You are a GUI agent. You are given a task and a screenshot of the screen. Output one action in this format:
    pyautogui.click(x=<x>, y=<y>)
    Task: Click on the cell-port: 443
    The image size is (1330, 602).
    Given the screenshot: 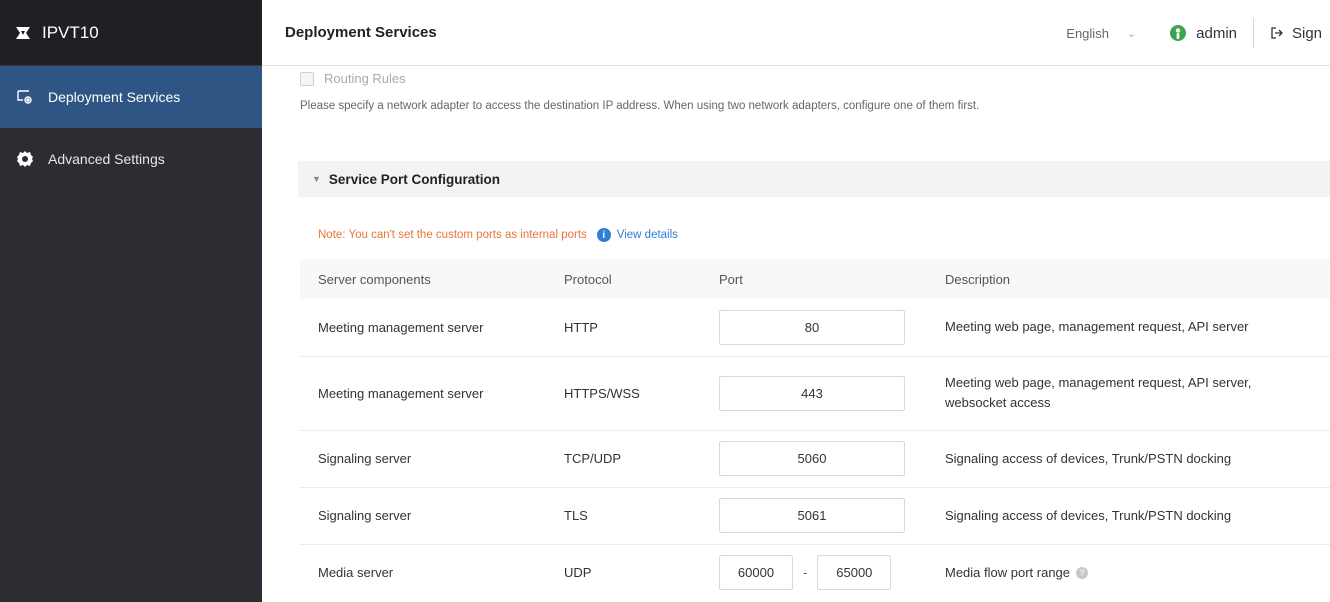 What is the action you would take?
    pyautogui.click(x=814, y=393)
    